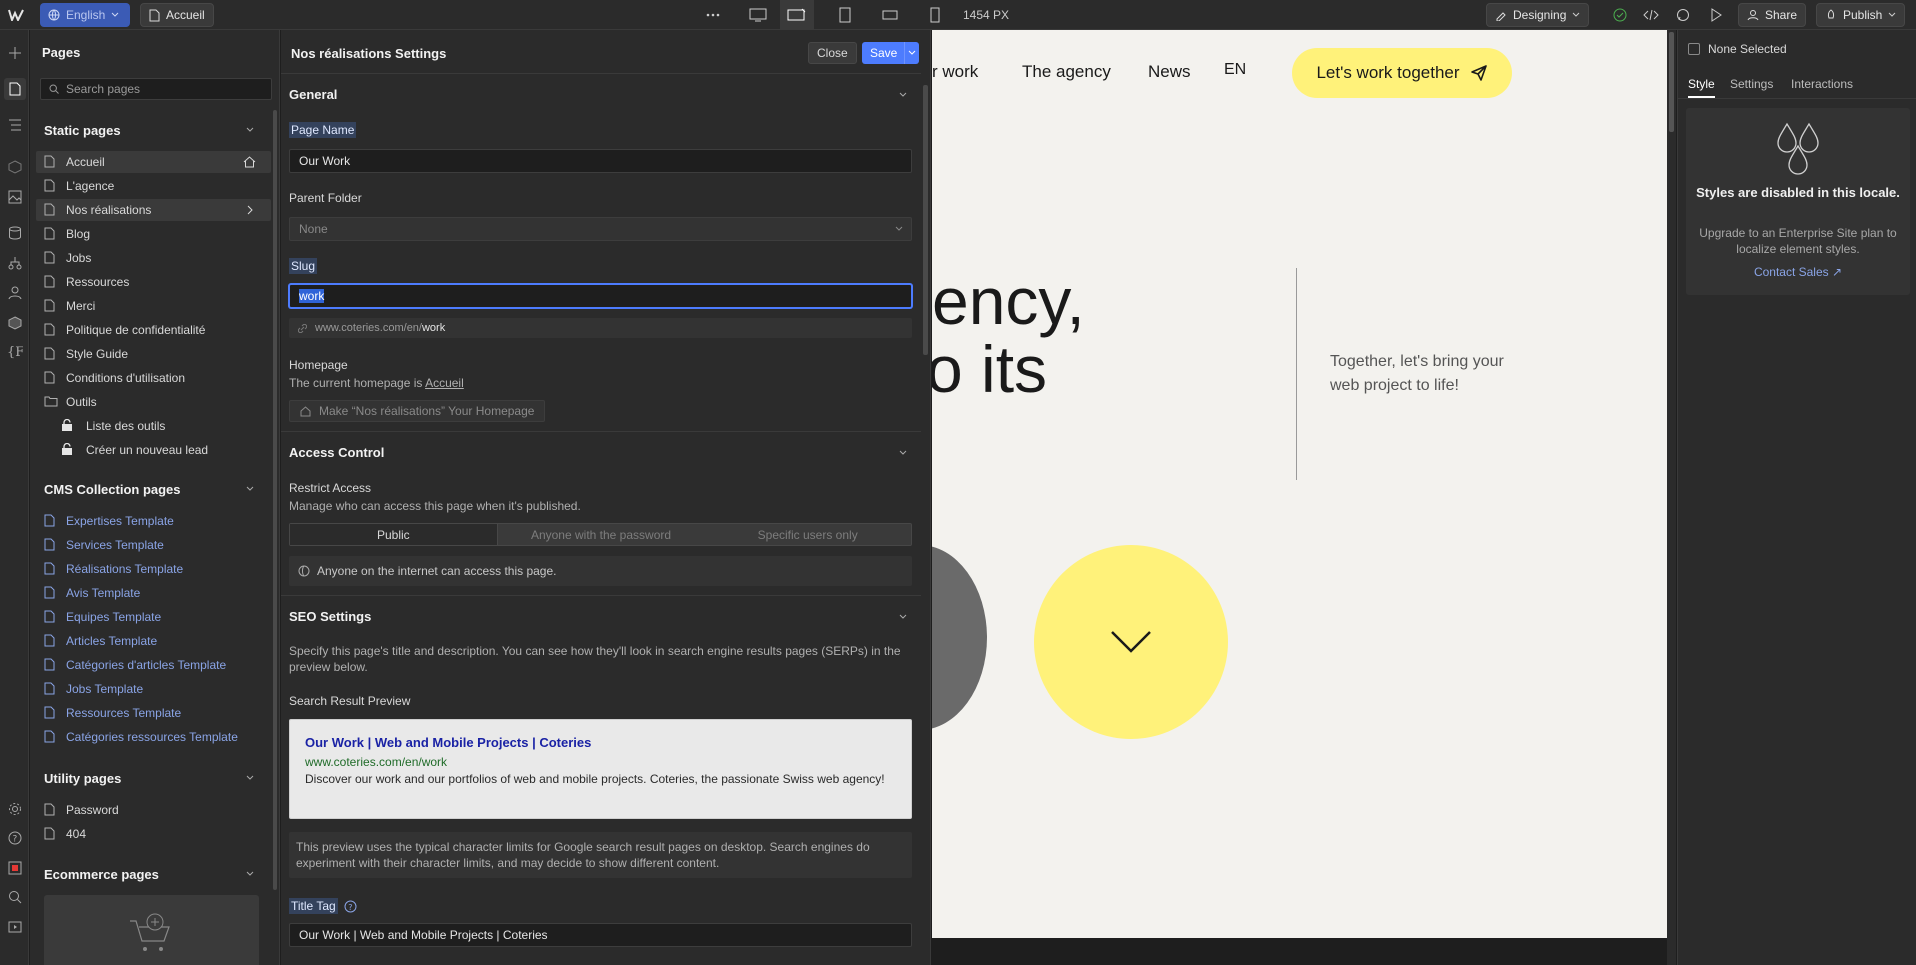  I want to click on cta-button: Let's work together, so click(1402, 73).